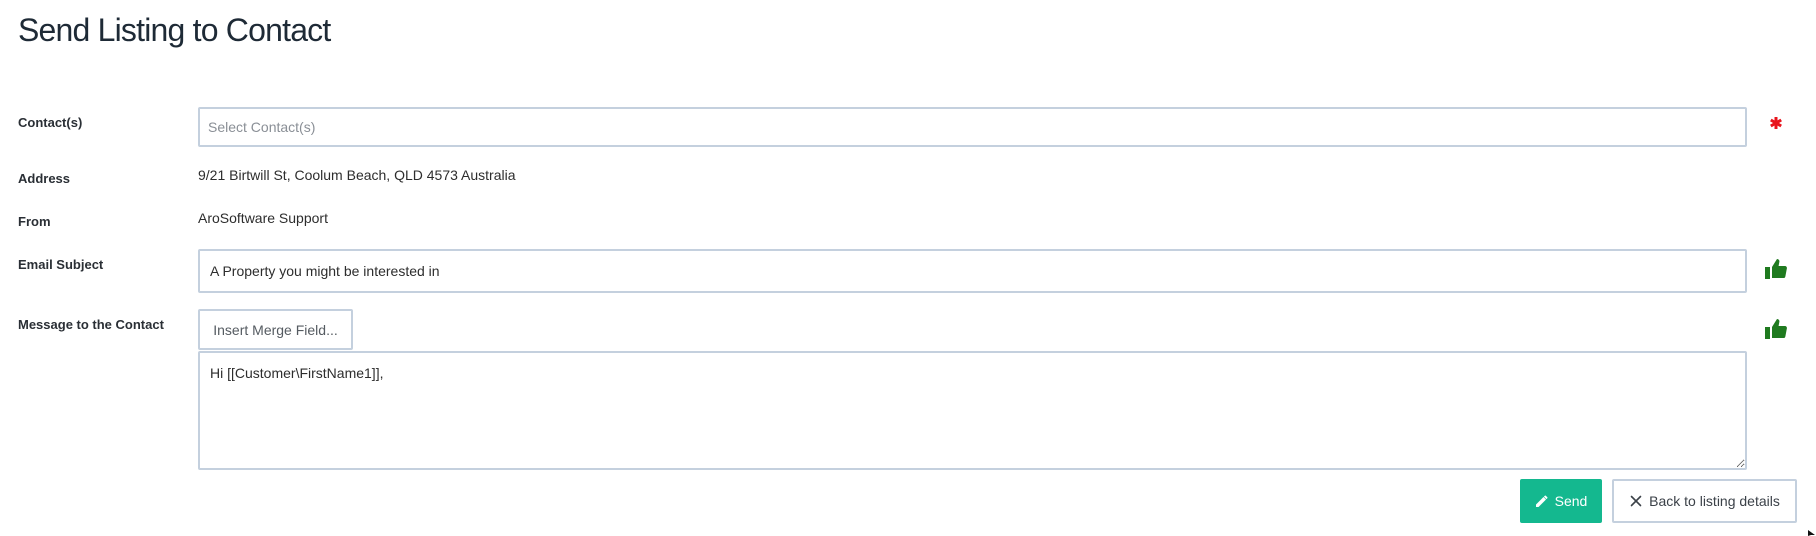 The image size is (1816, 536). What do you see at coordinates (1571, 501) in the screenshot?
I see `send-button-label: Send` at bounding box center [1571, 501].